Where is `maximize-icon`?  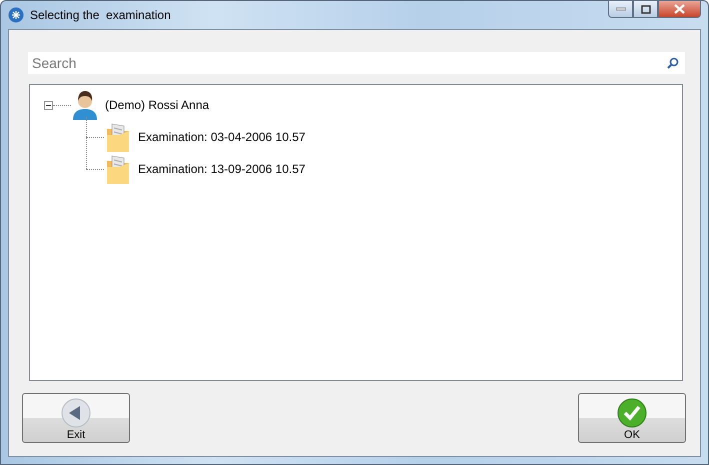 maximize-icon is located at coordinates (645, 9).